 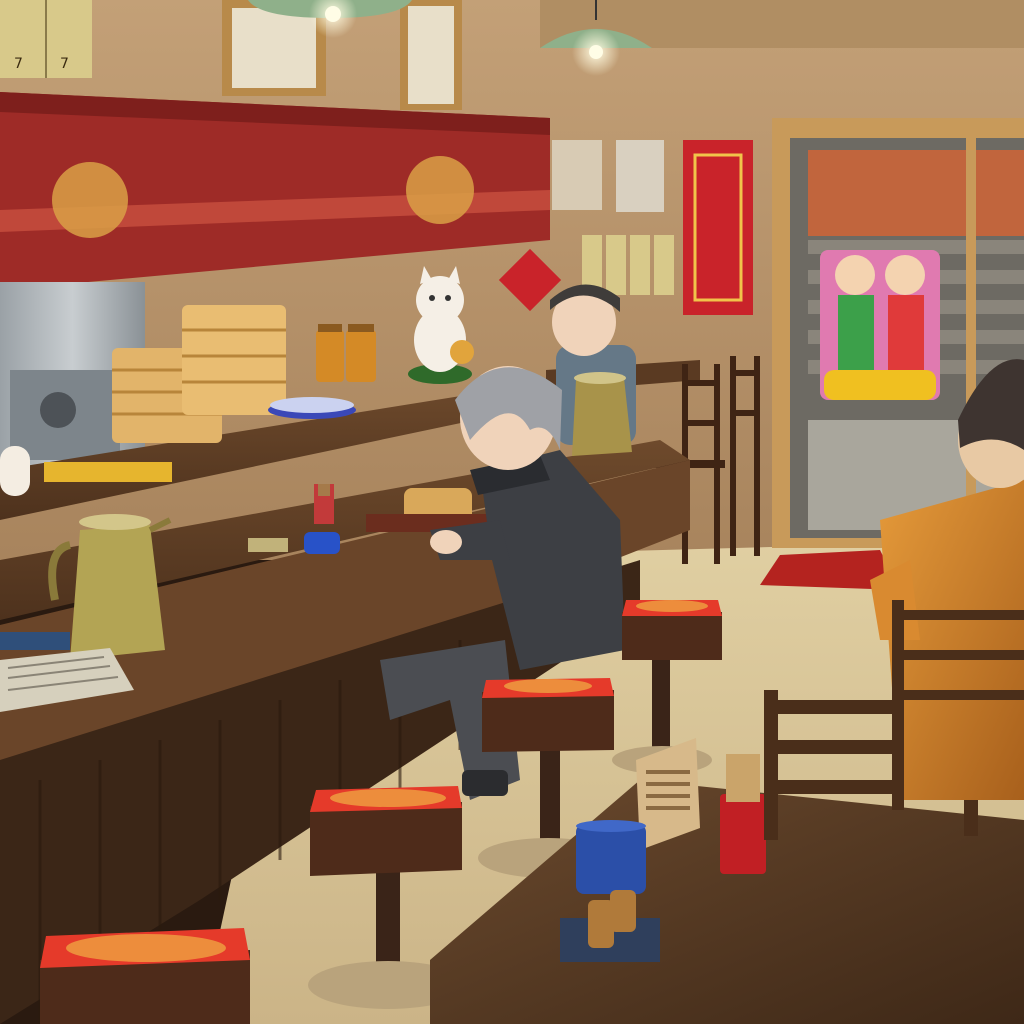 I want to click on bar-stool, so click(x=145, y=976).